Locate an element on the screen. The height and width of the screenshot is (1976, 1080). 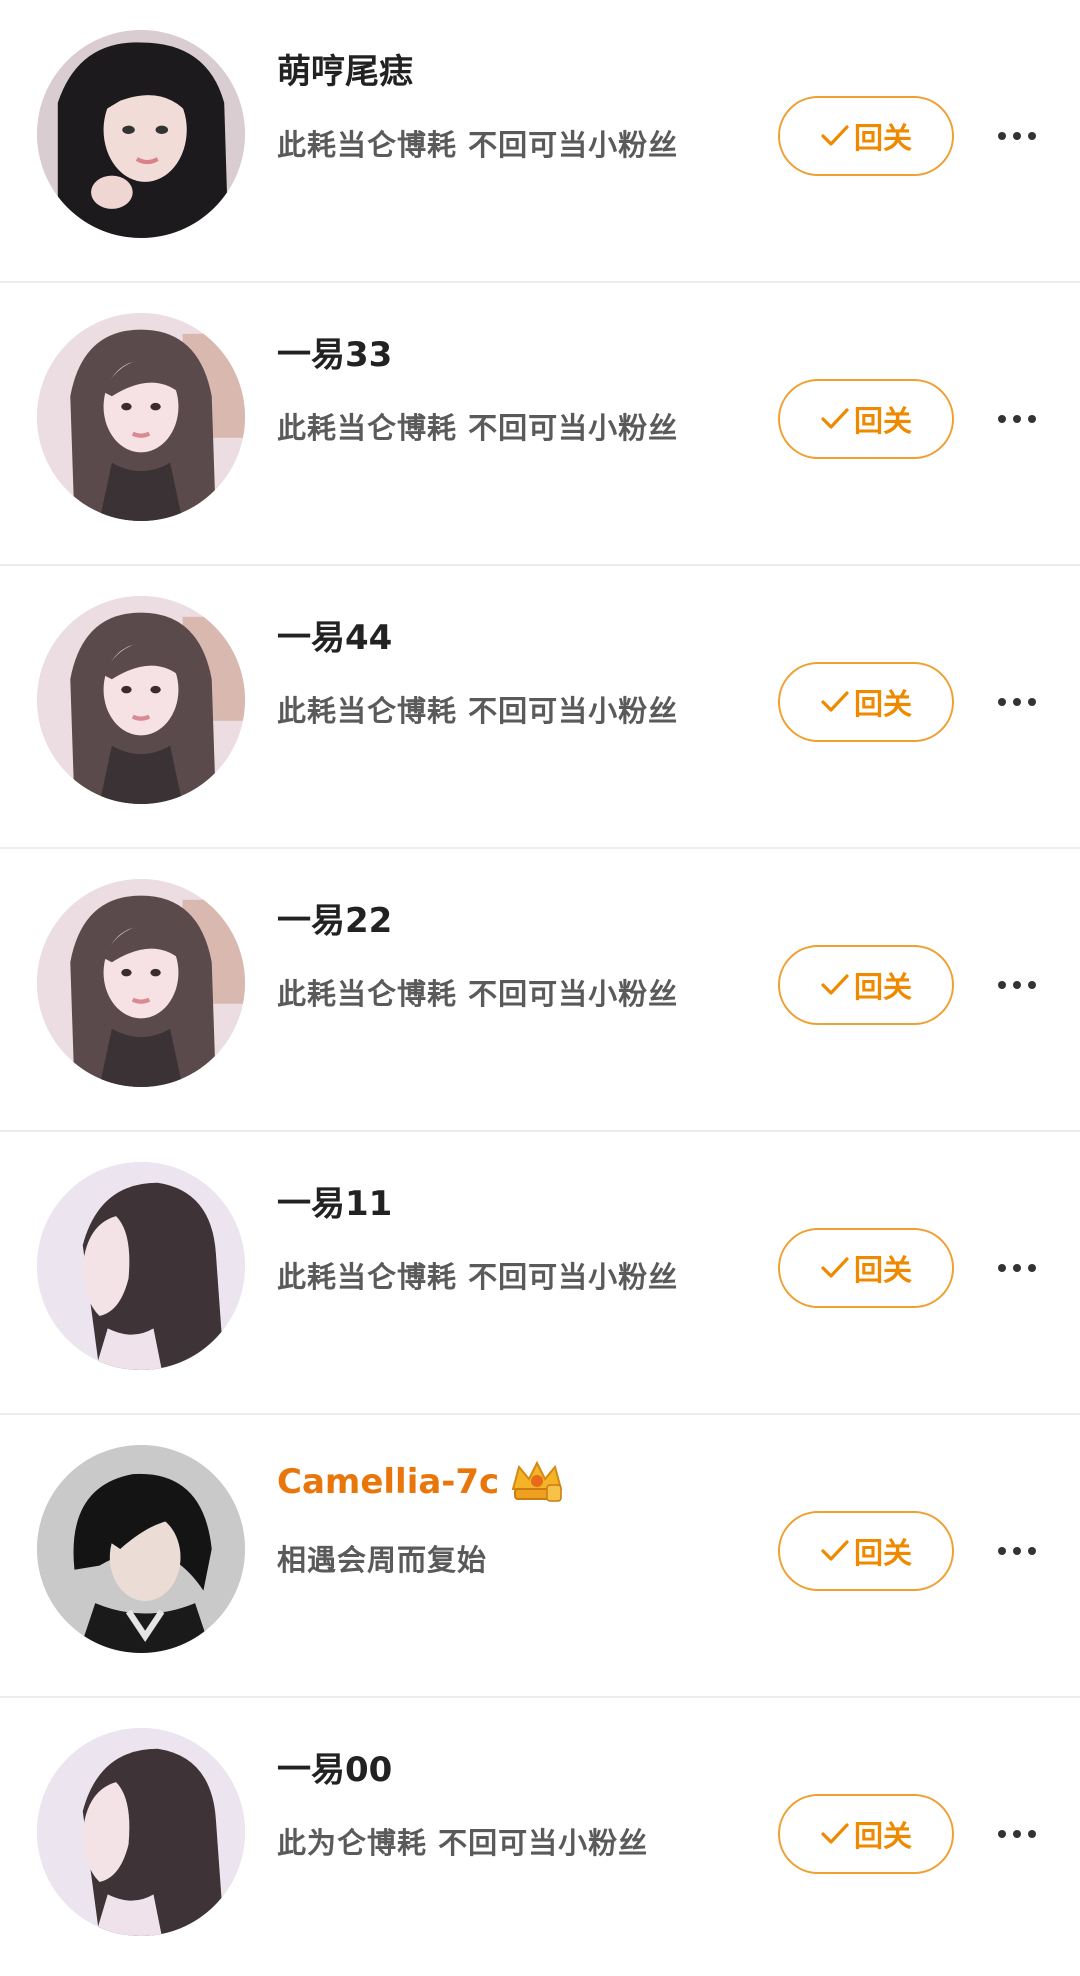
fan-name-text: 一易00 is located at coordinates (334, 1766).